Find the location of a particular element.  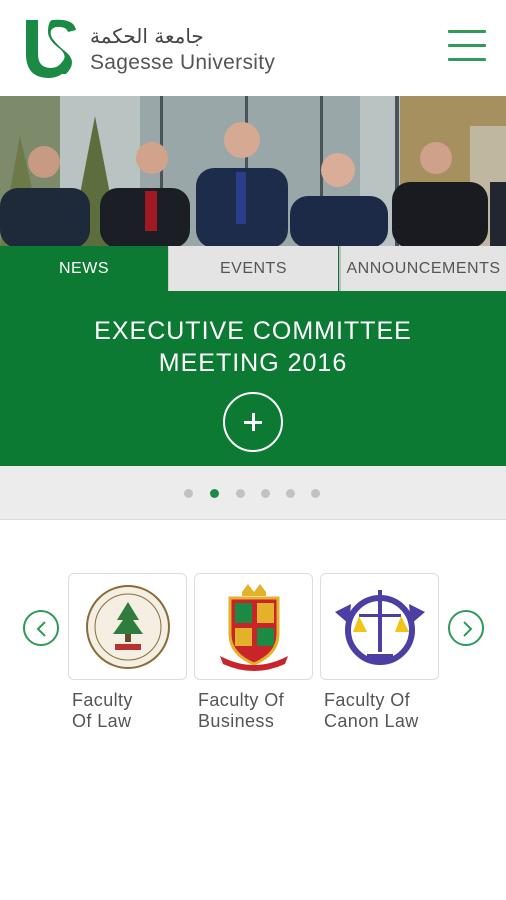

slider-pagination is located at coordinates (253, 493).